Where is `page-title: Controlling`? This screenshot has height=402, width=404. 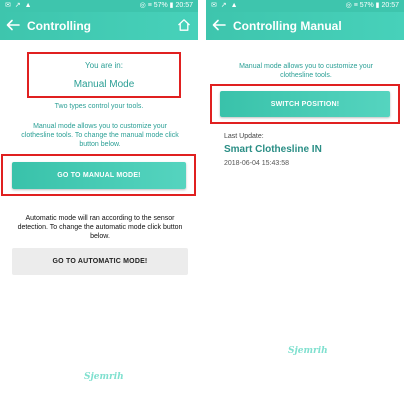
page-title: Controlling is located at coordinates (59, 26).